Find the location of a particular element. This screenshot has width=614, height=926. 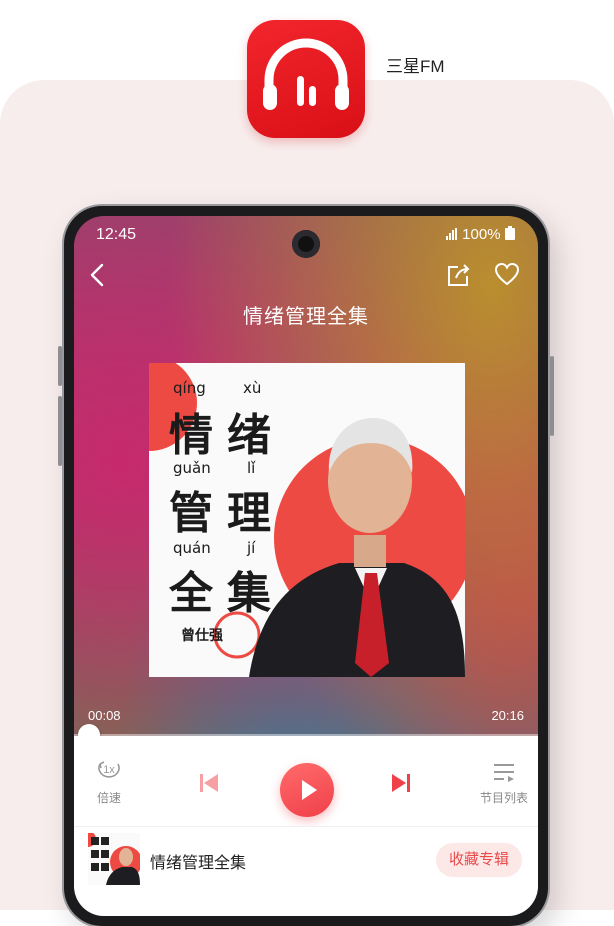

current-time: 00:08 is located at coordinates (104, 715).